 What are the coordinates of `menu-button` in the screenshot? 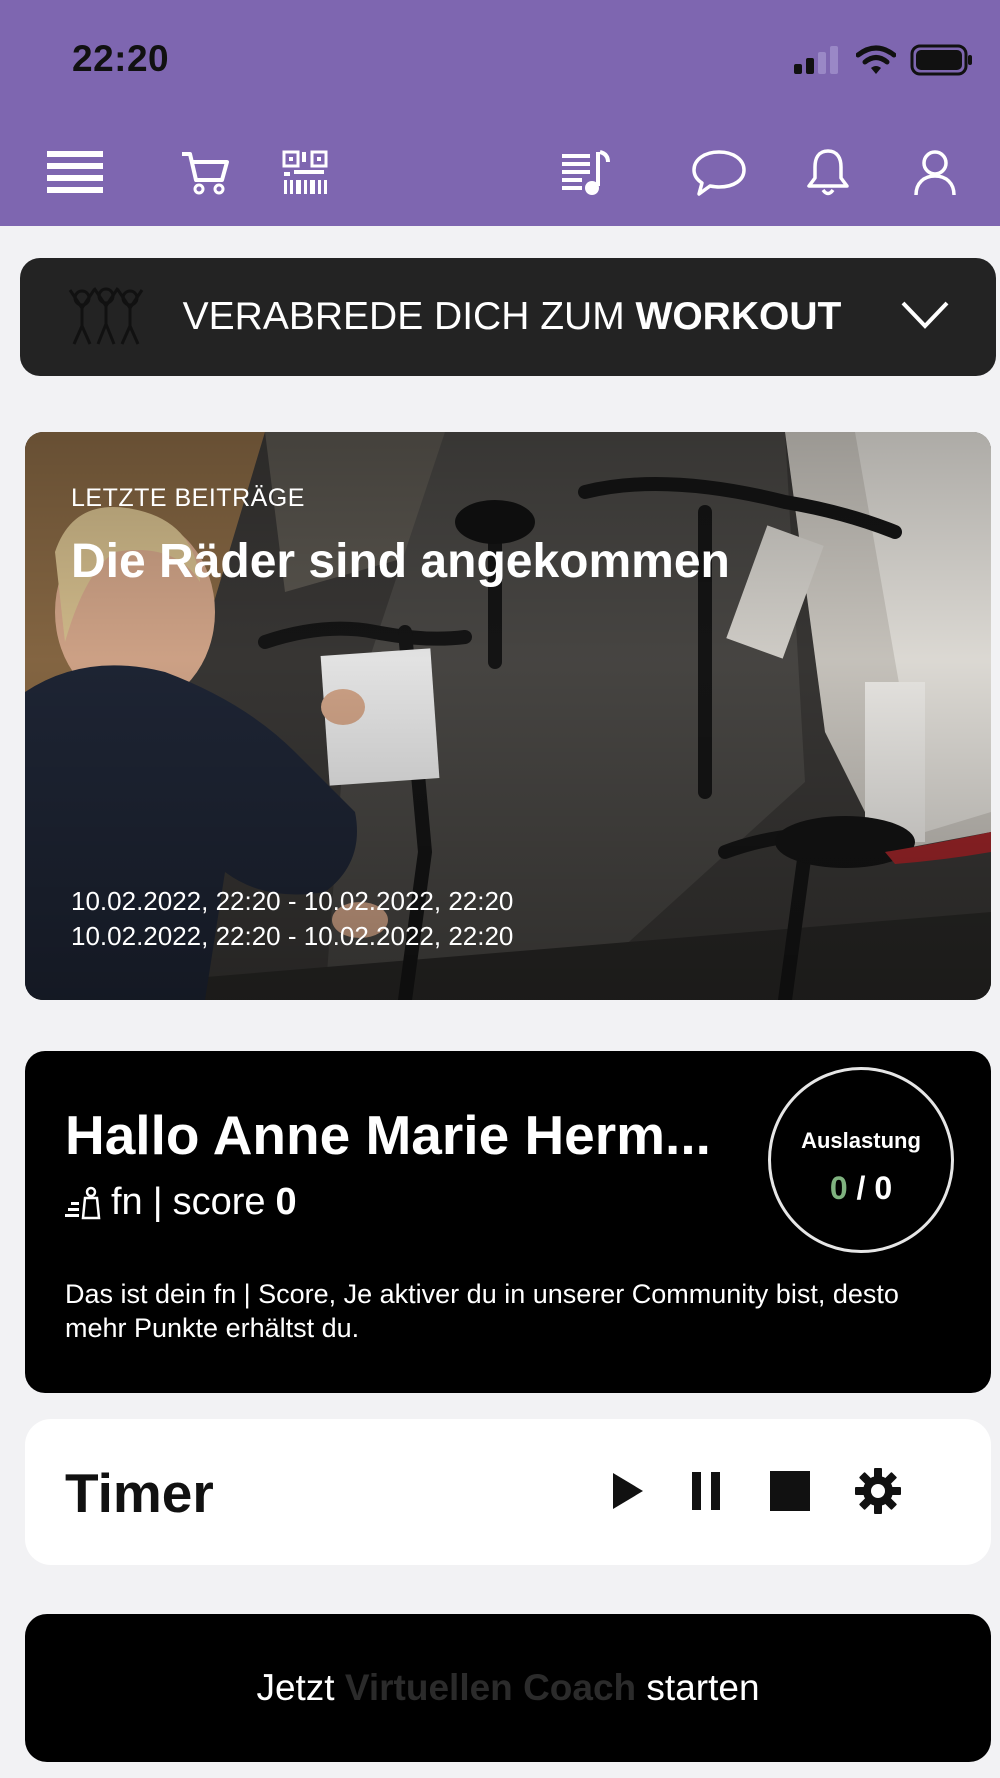 It's located at (75, 173).